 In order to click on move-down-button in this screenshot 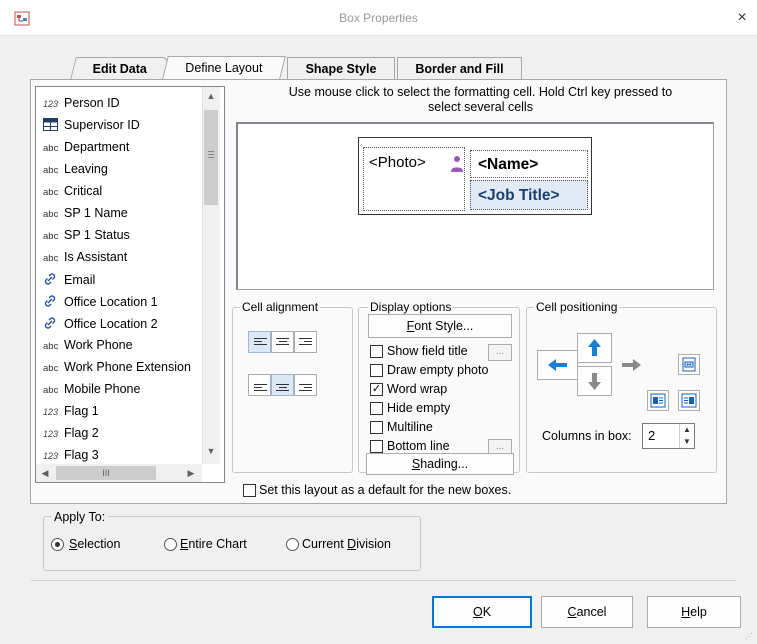, I will do `click(594, 381)`.